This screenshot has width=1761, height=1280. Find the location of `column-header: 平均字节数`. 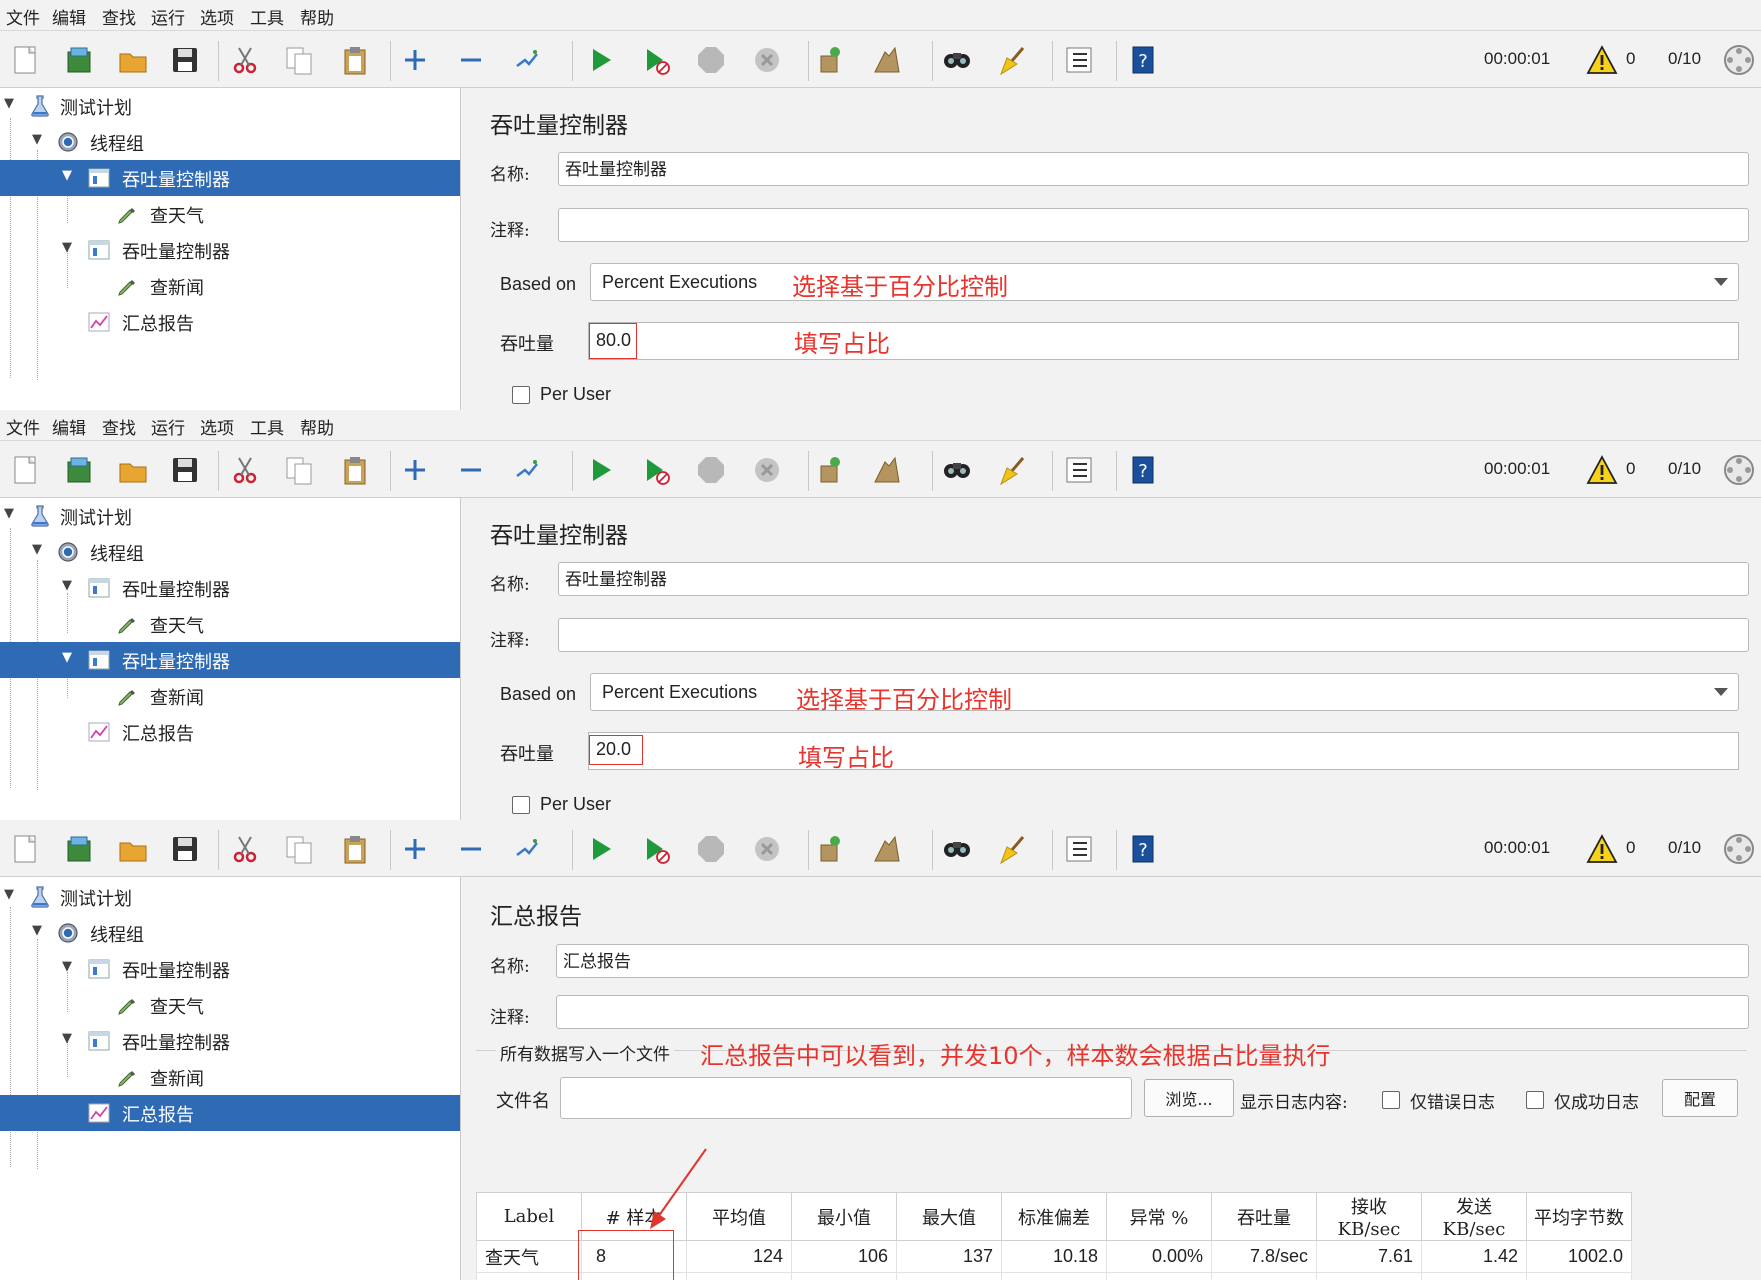

column-header: 平均字节数 is located at coordinates (1579, 1216).